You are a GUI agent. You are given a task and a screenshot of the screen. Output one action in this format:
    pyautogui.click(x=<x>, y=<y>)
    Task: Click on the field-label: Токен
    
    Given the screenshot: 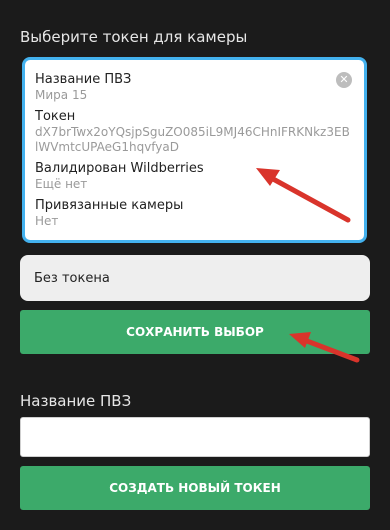 What is the action you would take?
    pyautogui.click(x=55, y=116)
    